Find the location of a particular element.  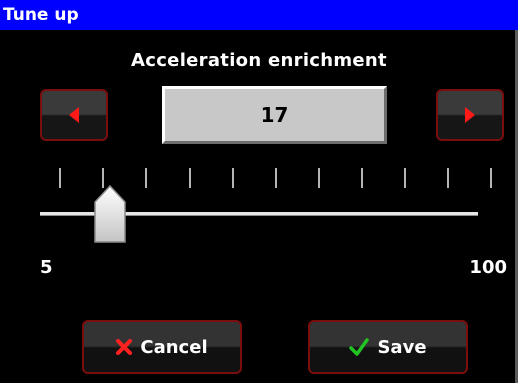

left-triangle-icon is located at coordinates (74, 115).